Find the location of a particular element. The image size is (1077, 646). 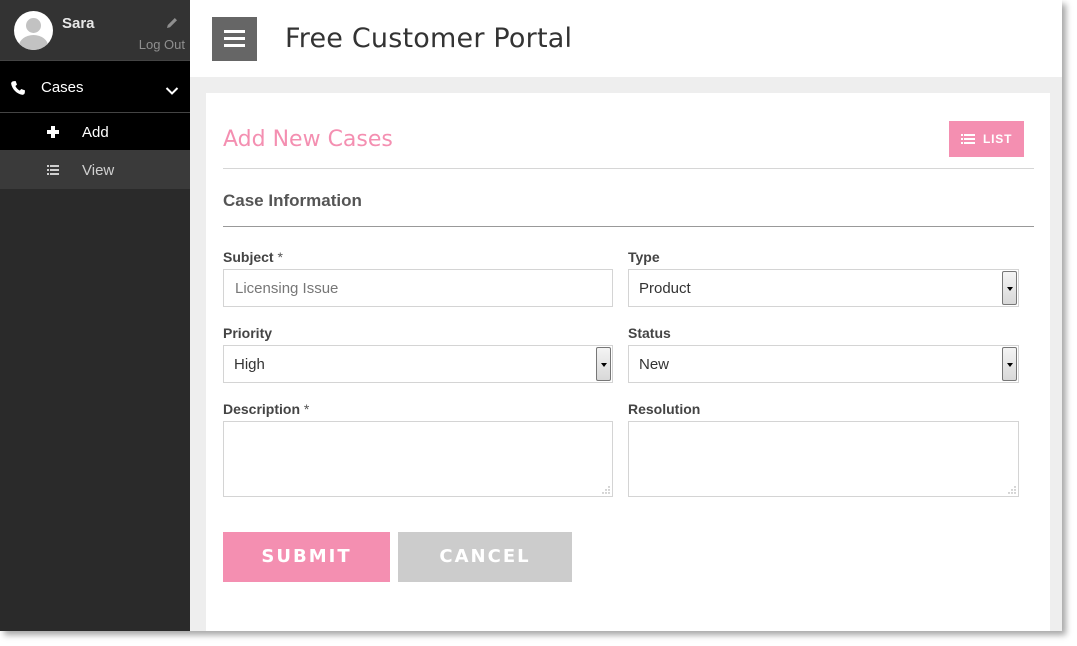

status-select-value: New is located at coordinates (654, 364).